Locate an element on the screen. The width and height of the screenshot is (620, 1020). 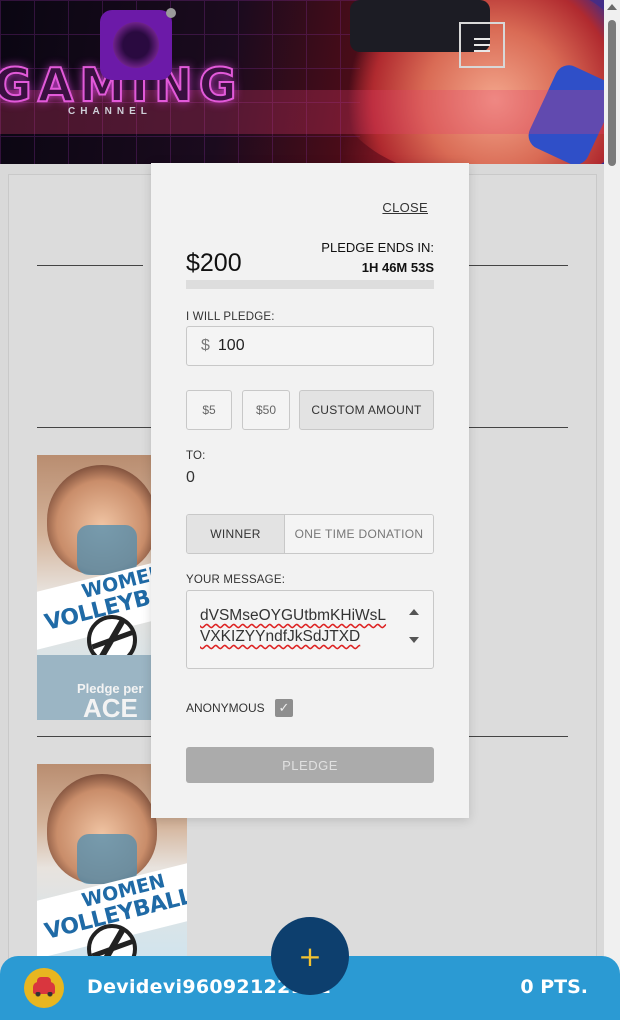
car-icon is located at coordinates (44, 987).